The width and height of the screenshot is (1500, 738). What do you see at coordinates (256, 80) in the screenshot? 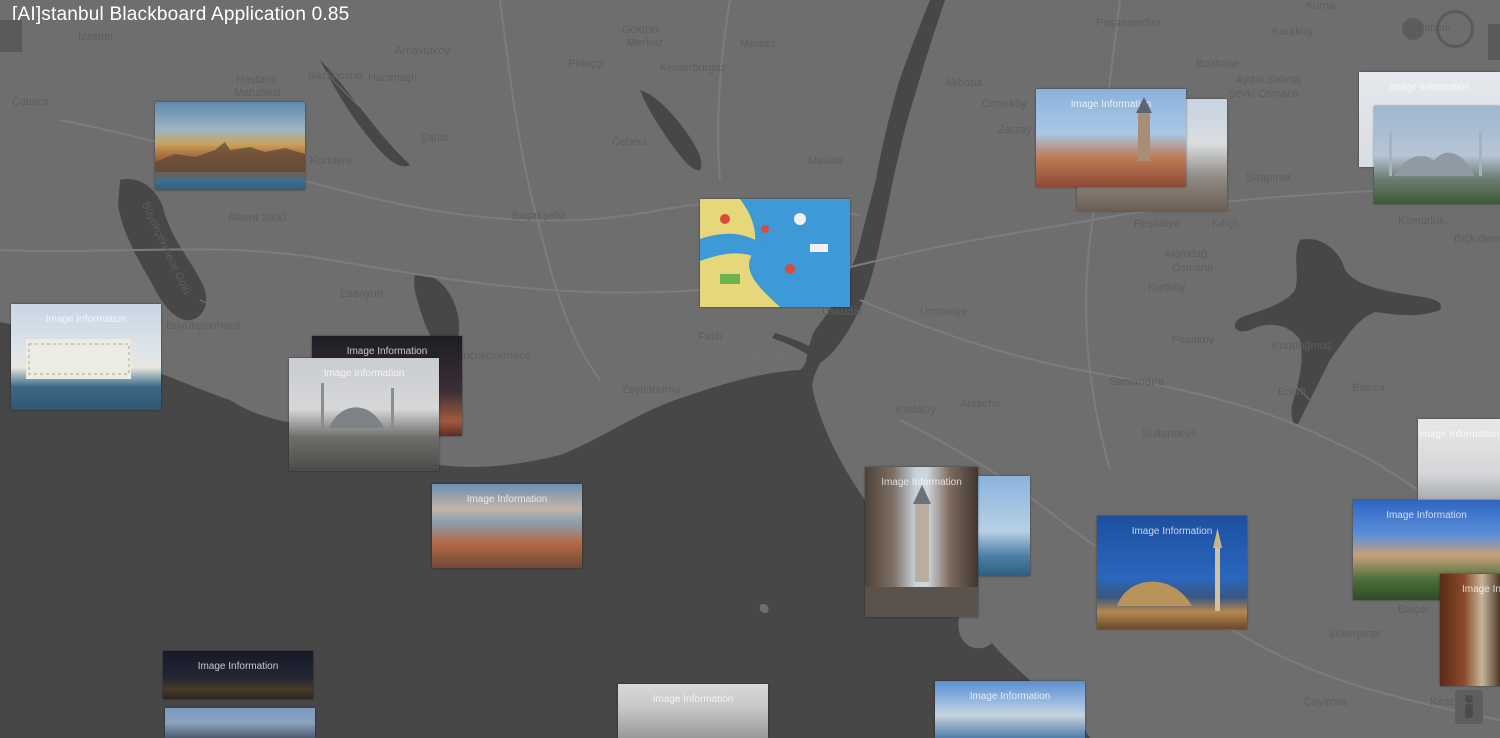
I see `map-label: Hastane` at bounding box center [256, 80].